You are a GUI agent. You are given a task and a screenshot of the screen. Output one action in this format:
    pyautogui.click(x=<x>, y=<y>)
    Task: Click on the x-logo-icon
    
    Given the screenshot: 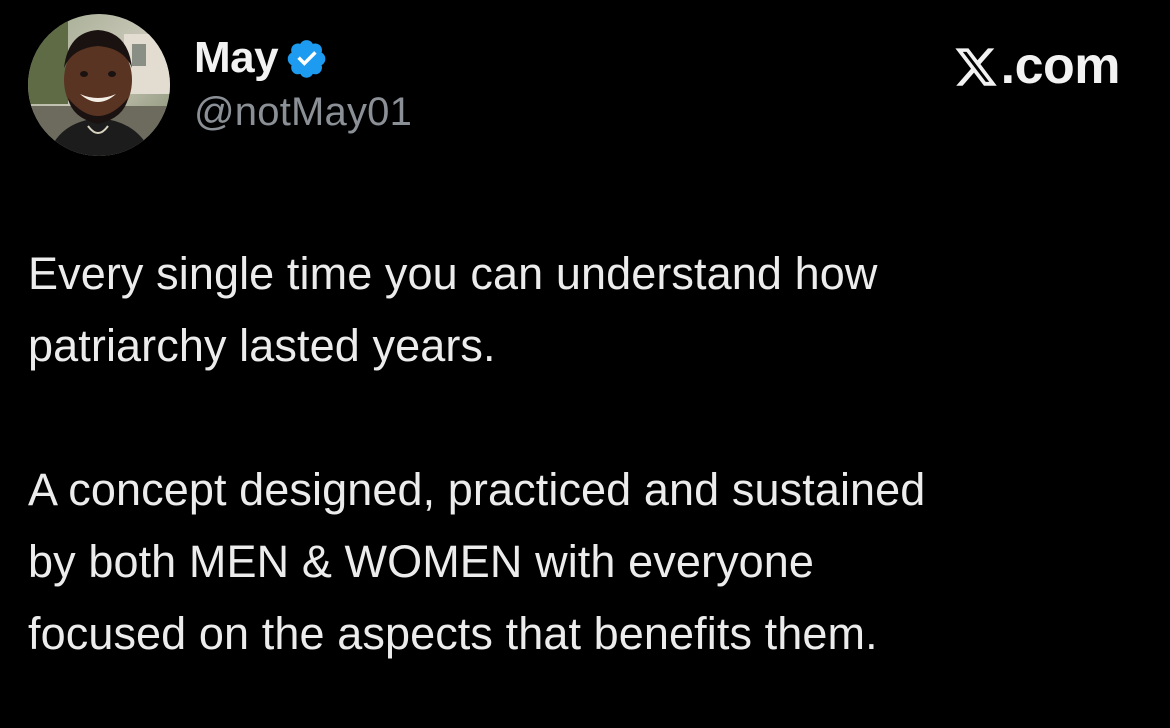 What is the action you would take?
    pyautogui.click(x=976, y=66)
    